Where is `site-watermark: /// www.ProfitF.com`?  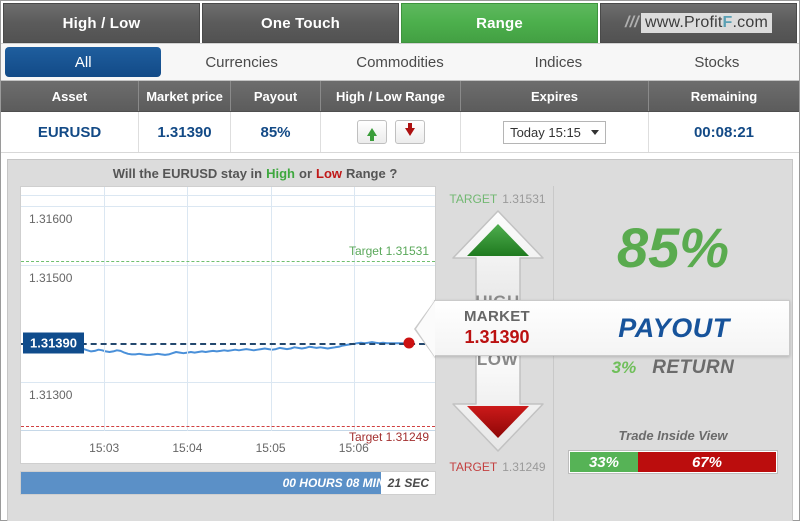 site-watermark: /// www.ProfitF.com is located at coordinates (698, 23).